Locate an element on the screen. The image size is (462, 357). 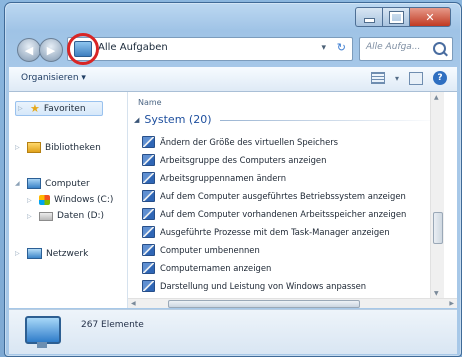
star-icon: ★ is located at coordinates (35, 108).